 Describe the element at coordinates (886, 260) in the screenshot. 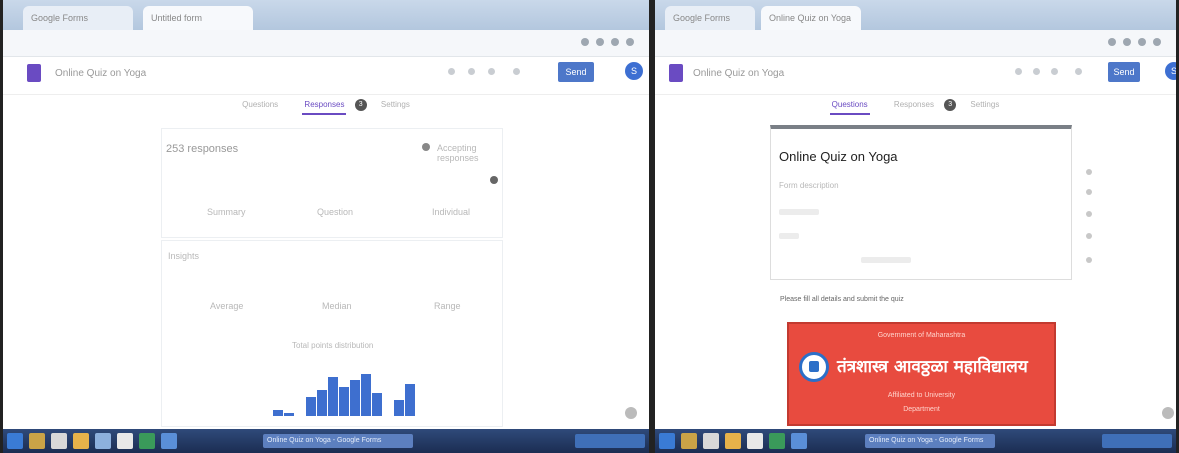

I see `question-line` at that location.